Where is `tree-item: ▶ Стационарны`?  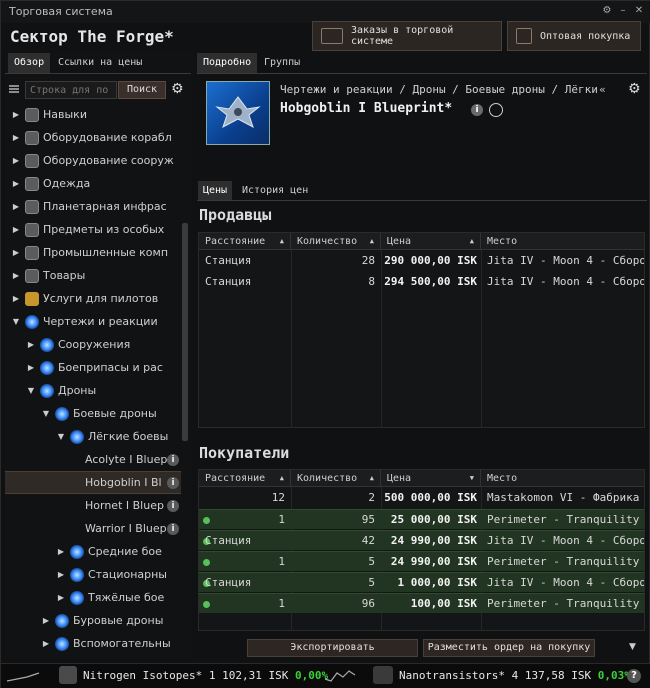 tree-item: ▶ Стационарны is located at coordinates (93, 574).